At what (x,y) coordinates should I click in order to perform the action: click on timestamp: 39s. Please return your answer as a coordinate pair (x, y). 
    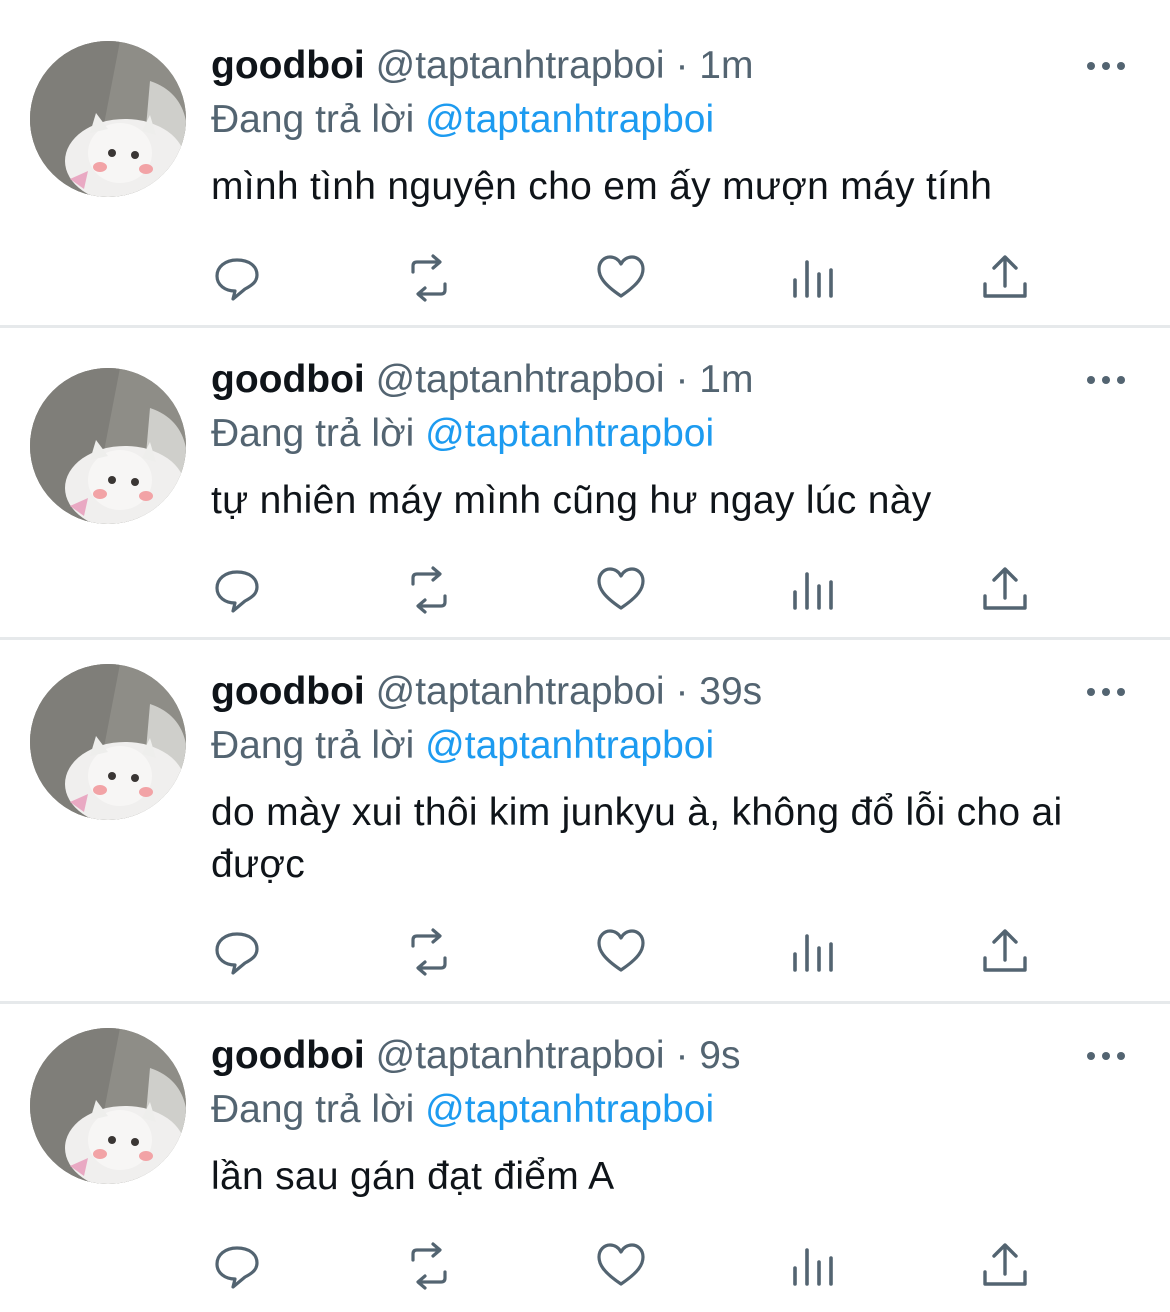
    Looking at the image, I should click on (730, 691).